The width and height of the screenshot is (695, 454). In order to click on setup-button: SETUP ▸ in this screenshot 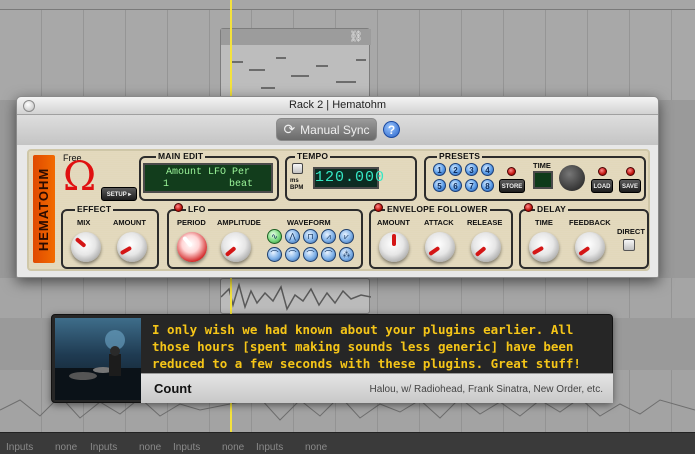, I will do `click(119, 194)`.